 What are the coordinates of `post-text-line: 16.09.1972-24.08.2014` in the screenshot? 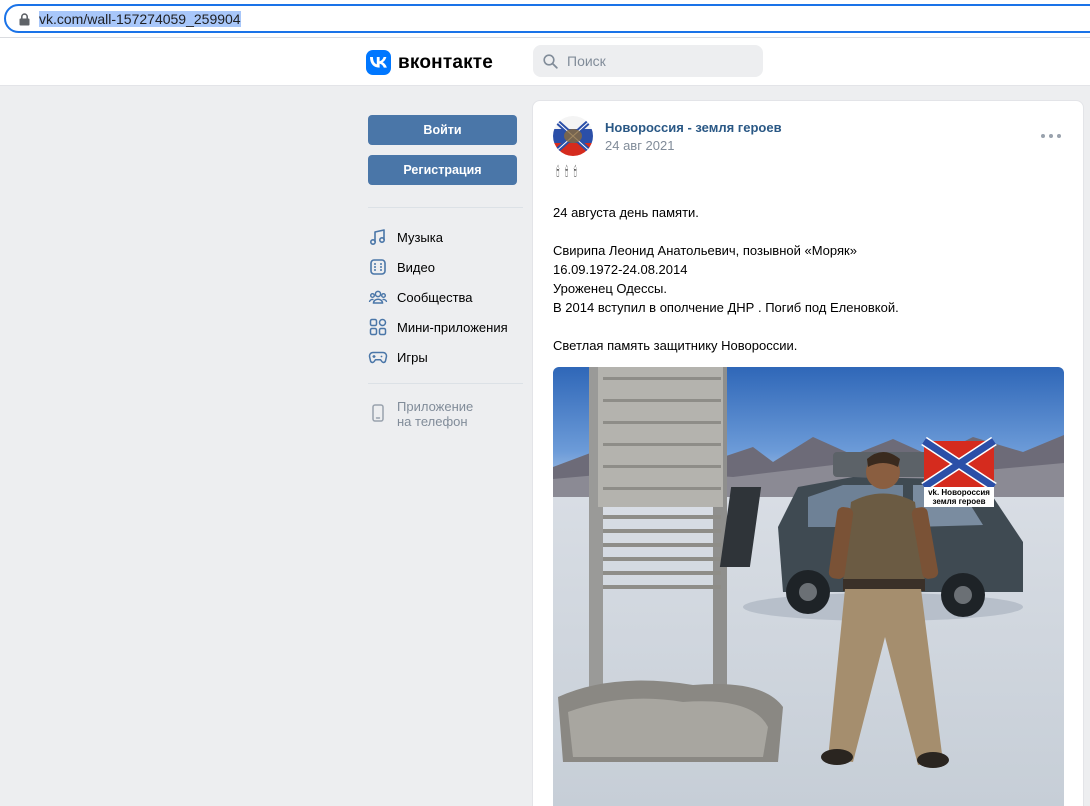 It's located at (620, 269).